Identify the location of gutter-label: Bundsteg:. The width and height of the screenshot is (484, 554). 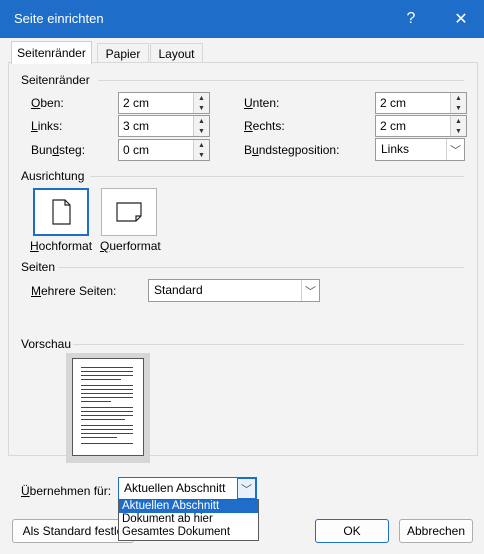
(58, 150).